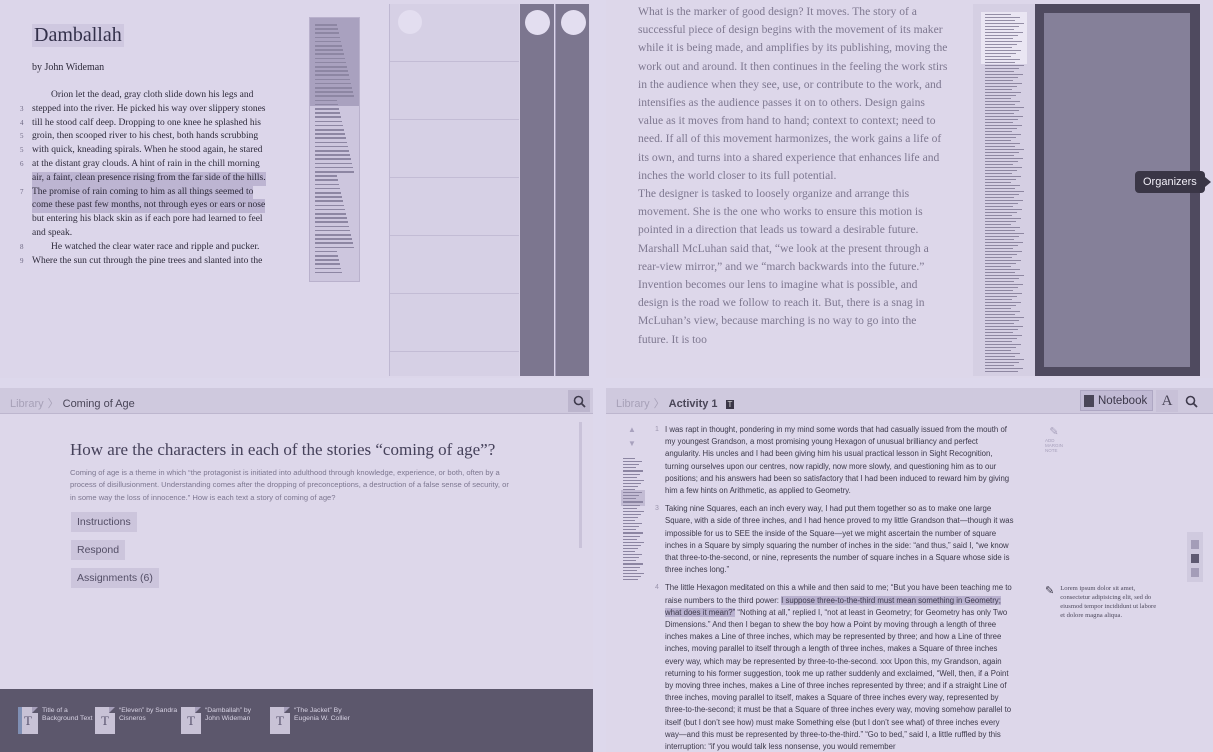  What do you see at coordinates (22, 122) in the screenshot?
I see `line-number: 4` at bounding box center [22, 122].